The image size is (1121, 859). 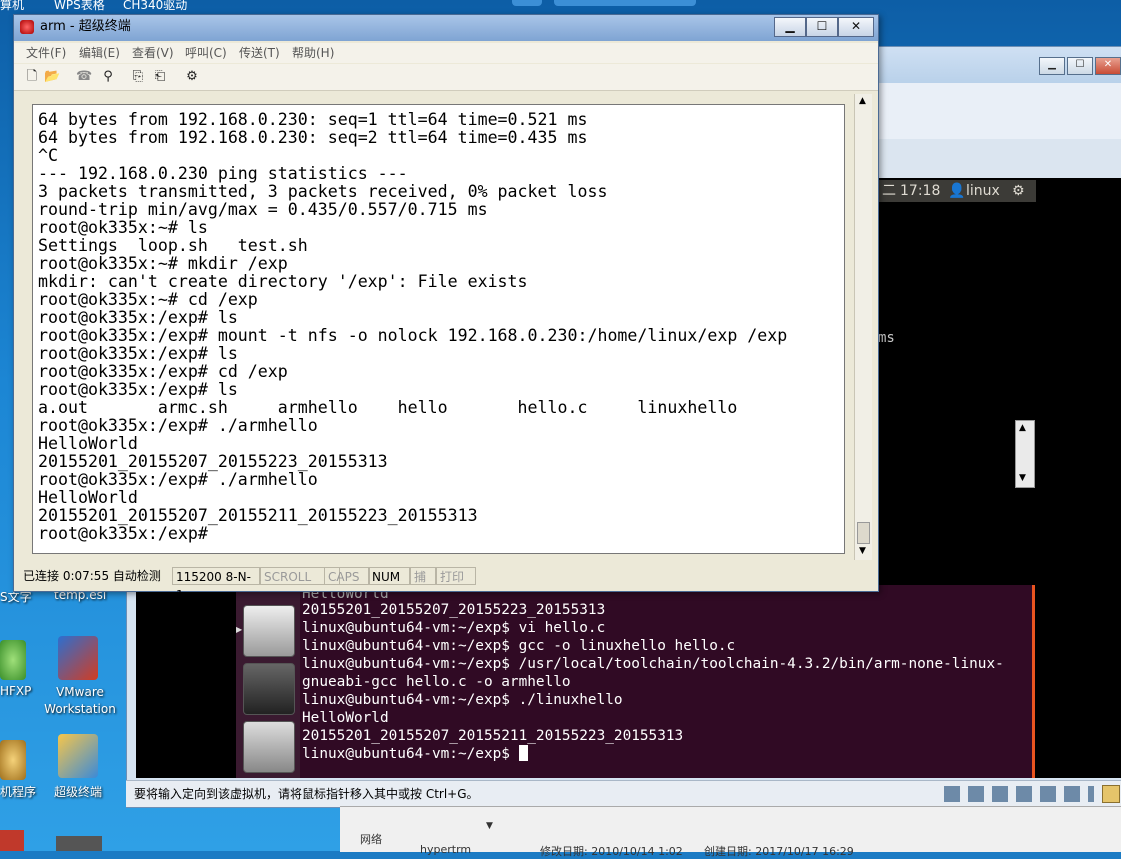 I want to click on desktop-item-computer: 算机, so click(x=12, y=6).